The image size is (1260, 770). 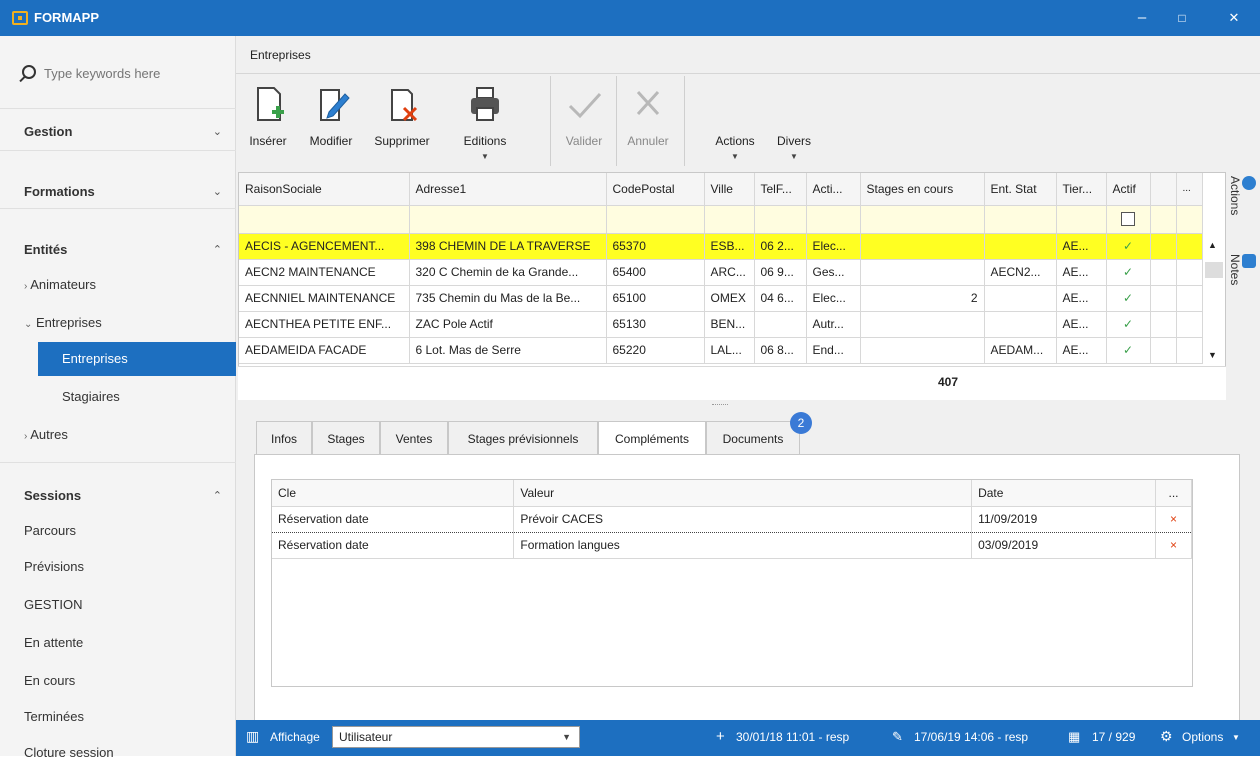 I want to click on sidebar-item-en-cours: En cours, so click(x=118, y=681).